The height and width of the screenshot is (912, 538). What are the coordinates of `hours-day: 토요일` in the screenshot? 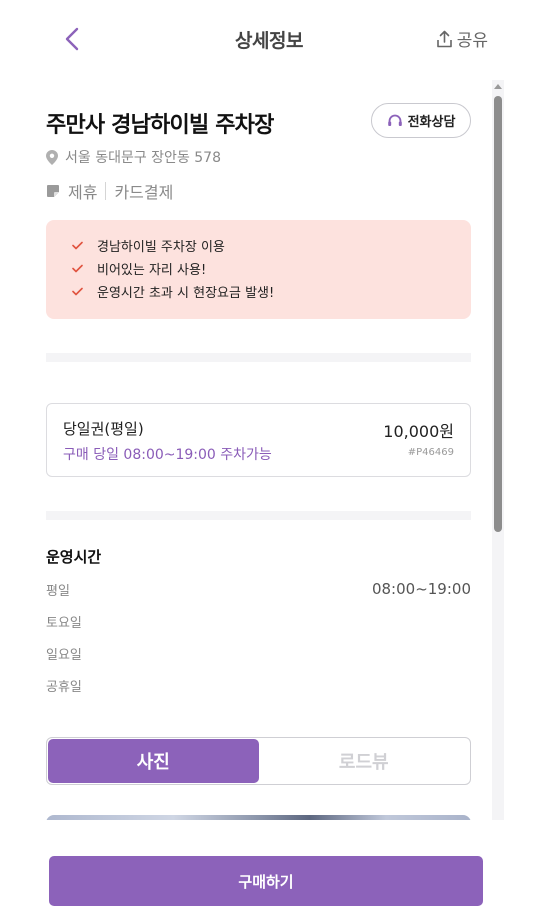 It's located at (64, 623).